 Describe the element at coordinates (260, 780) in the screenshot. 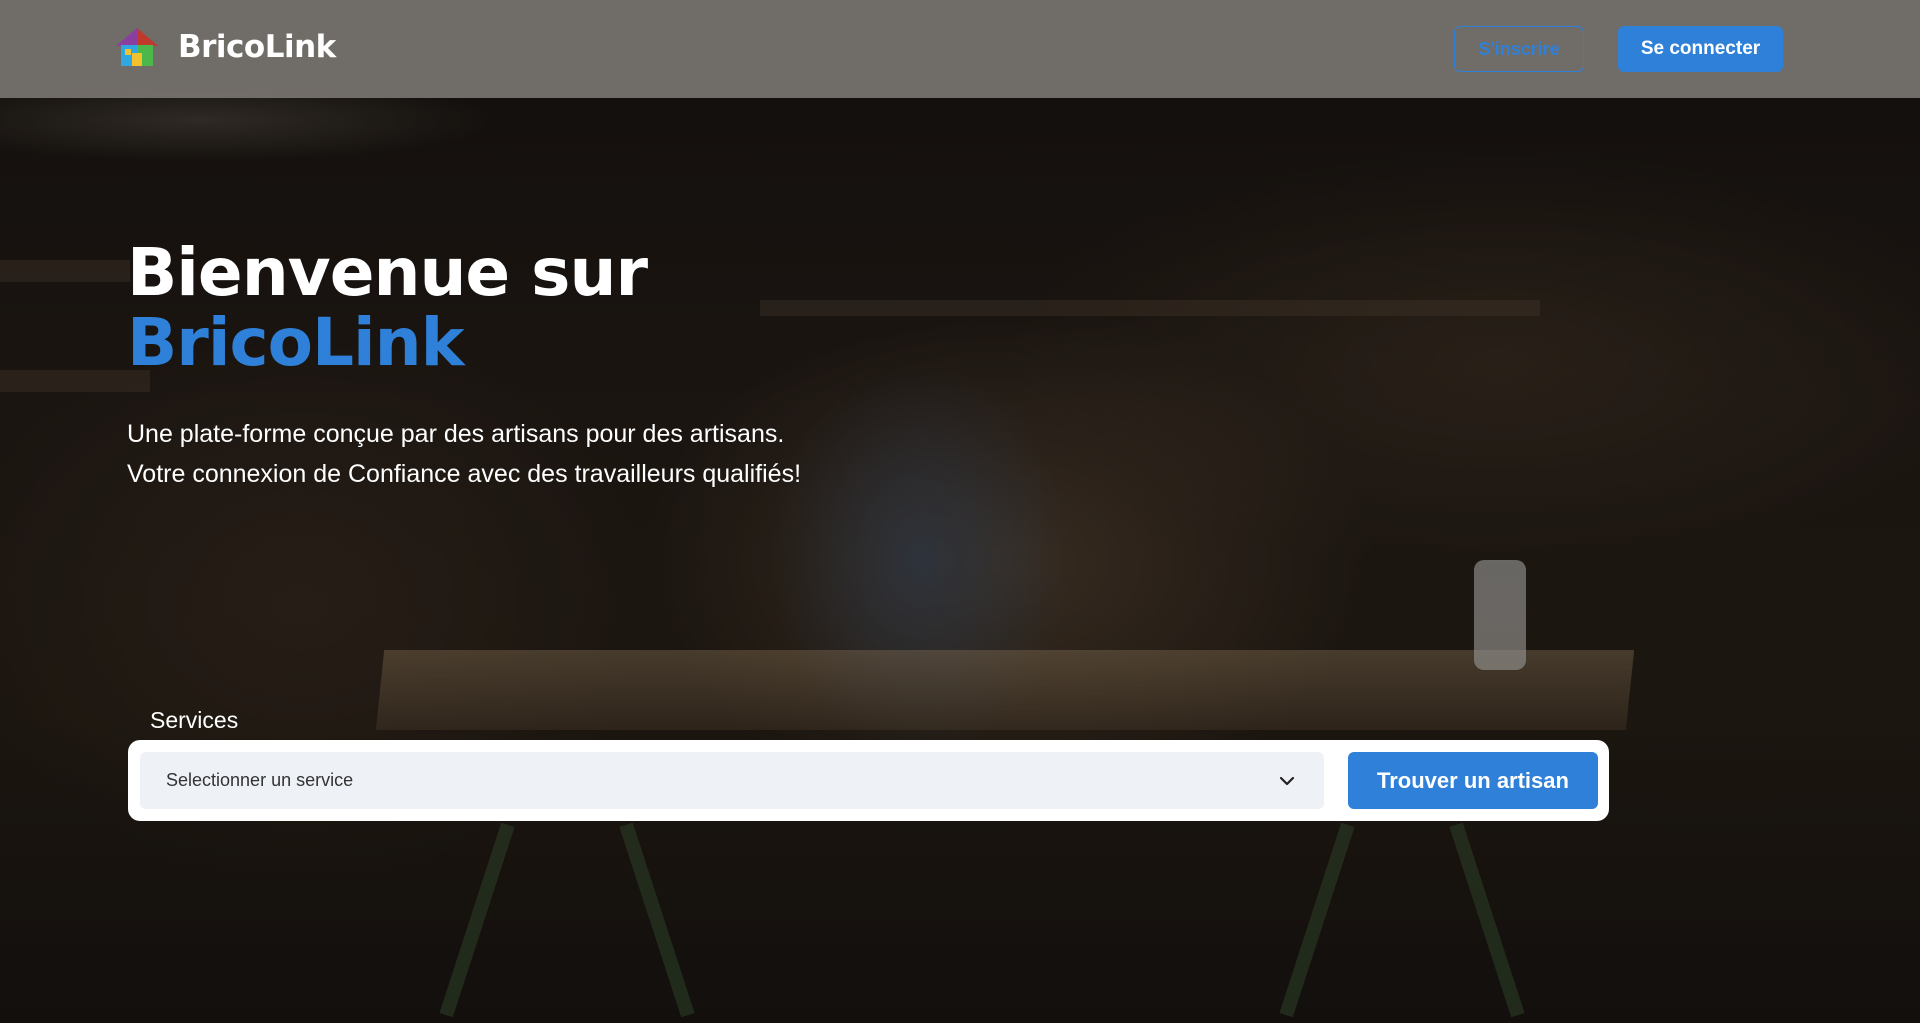

I see `service-select-value: Selectionner un service` at that location.